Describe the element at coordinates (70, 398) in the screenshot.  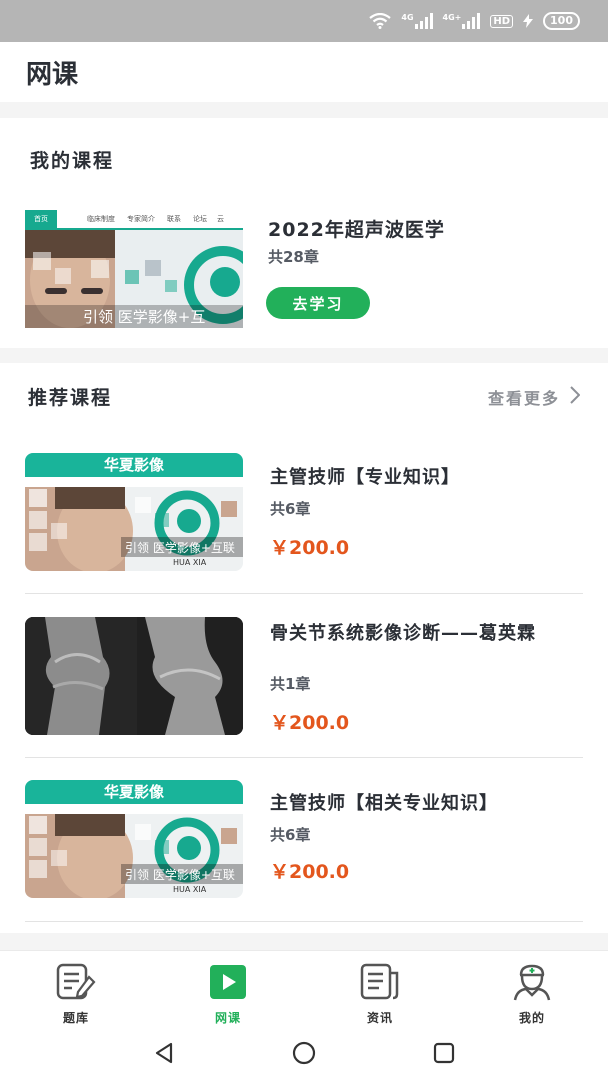
I see `recommended-heading: 推荐课程` at that location.